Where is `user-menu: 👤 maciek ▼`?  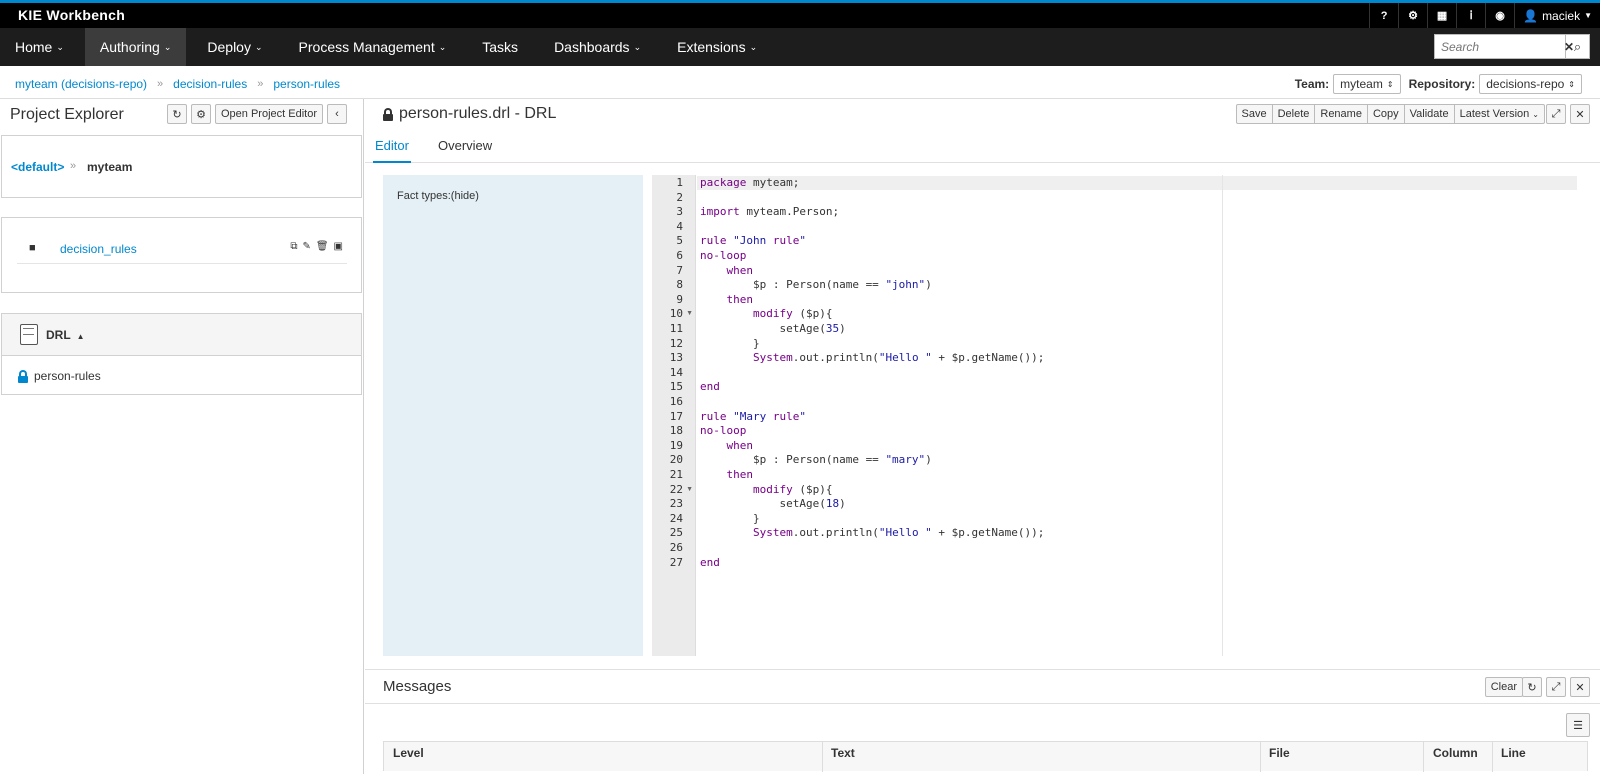 user-menu: 👤 maciek ▼ is located at coordinates (1557, 15).